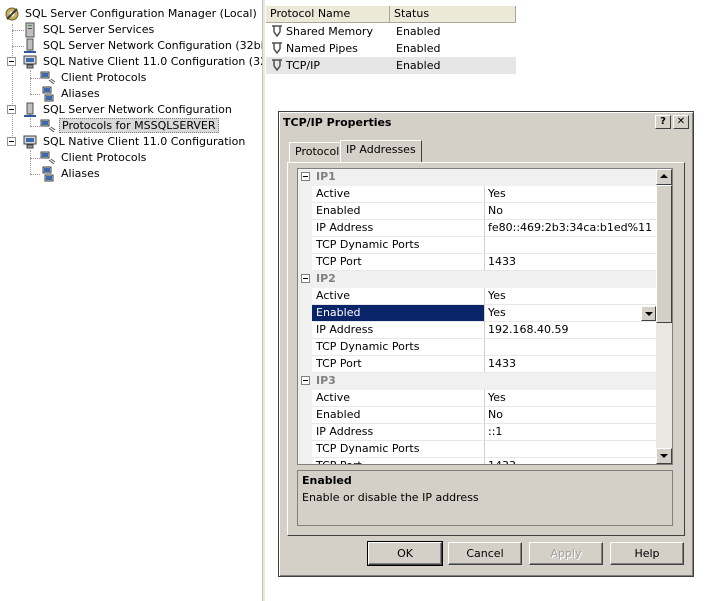 This screenshot has width=722, height=601. I want to click on tree-item-client-protocols: Client Protocols, so click(94, 158).